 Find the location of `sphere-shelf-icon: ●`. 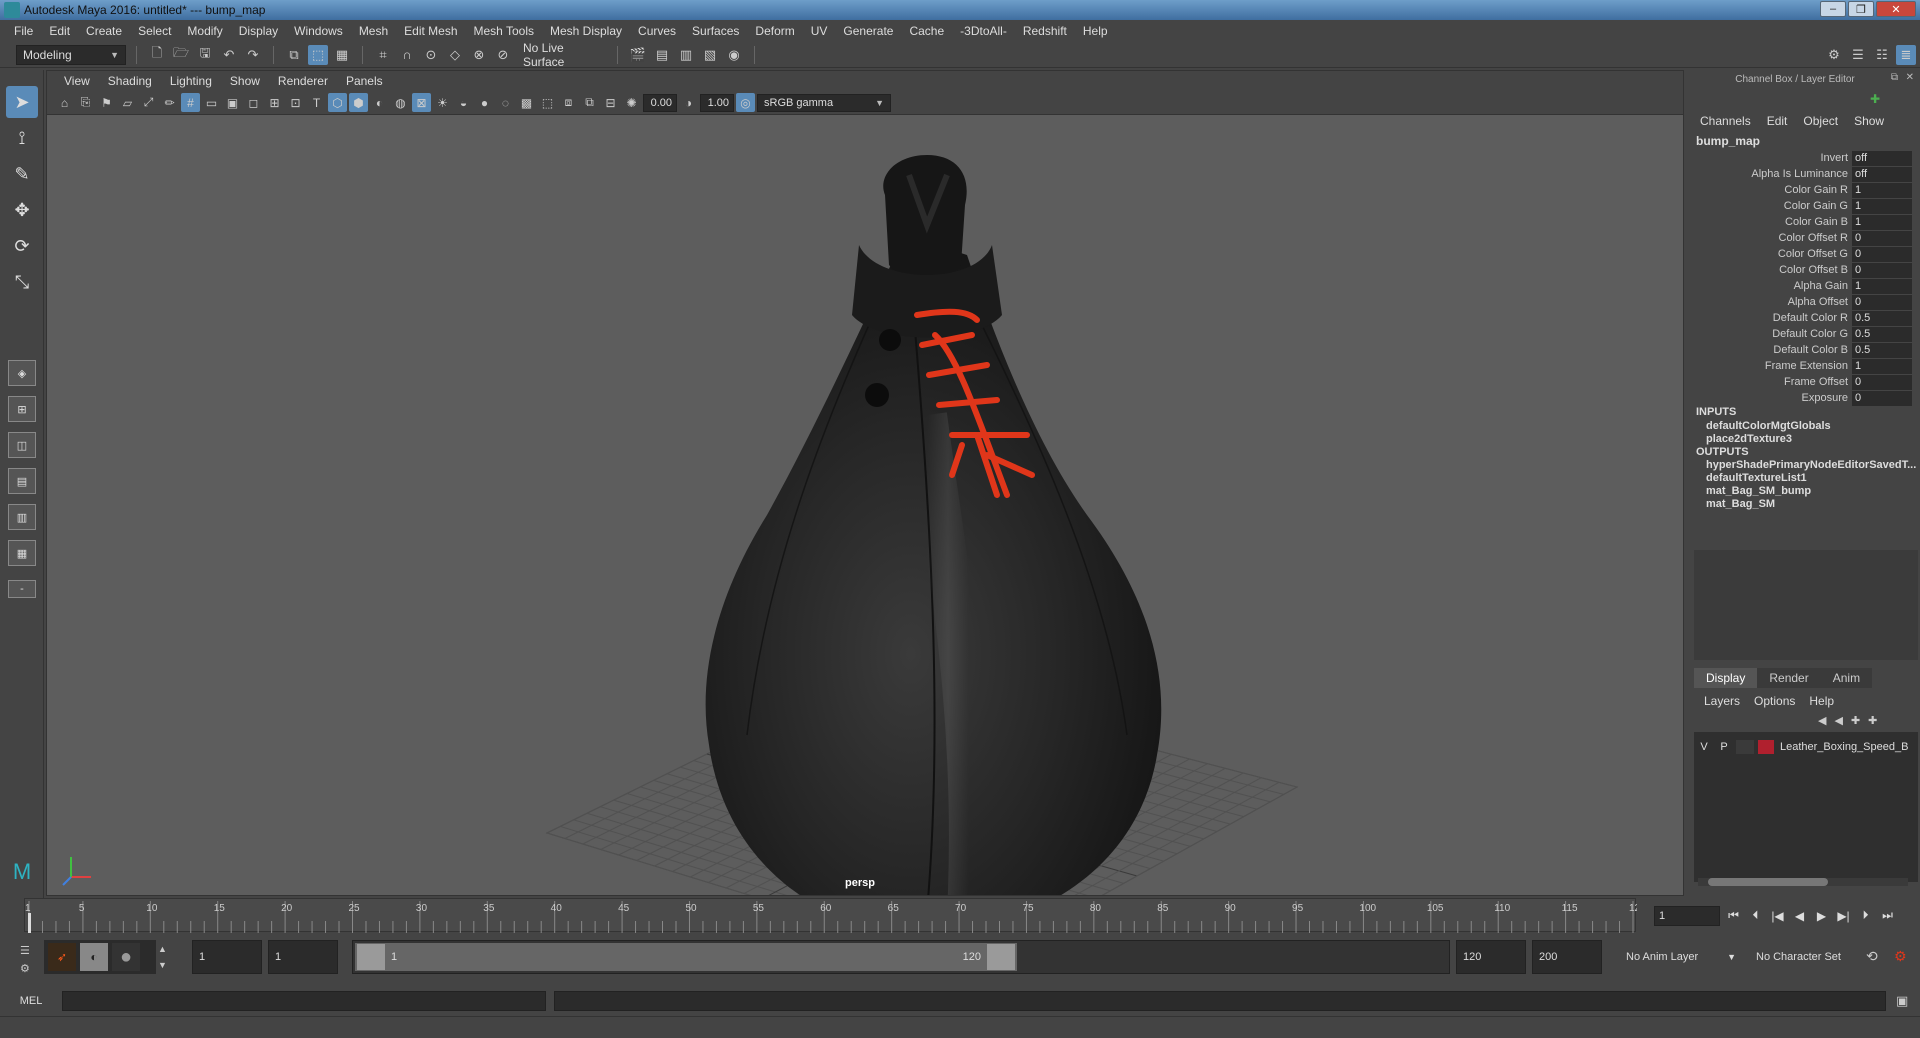

sphere-shelf-icon: ● is located at coordinates (126, 957).